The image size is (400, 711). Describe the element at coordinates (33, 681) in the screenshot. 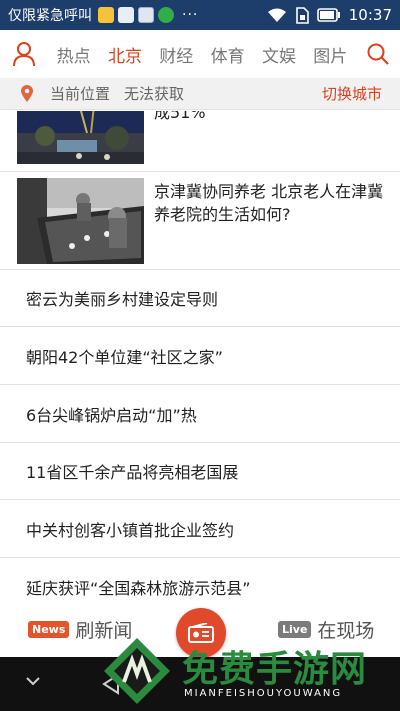

I see `chevron-down-icon` at that location.